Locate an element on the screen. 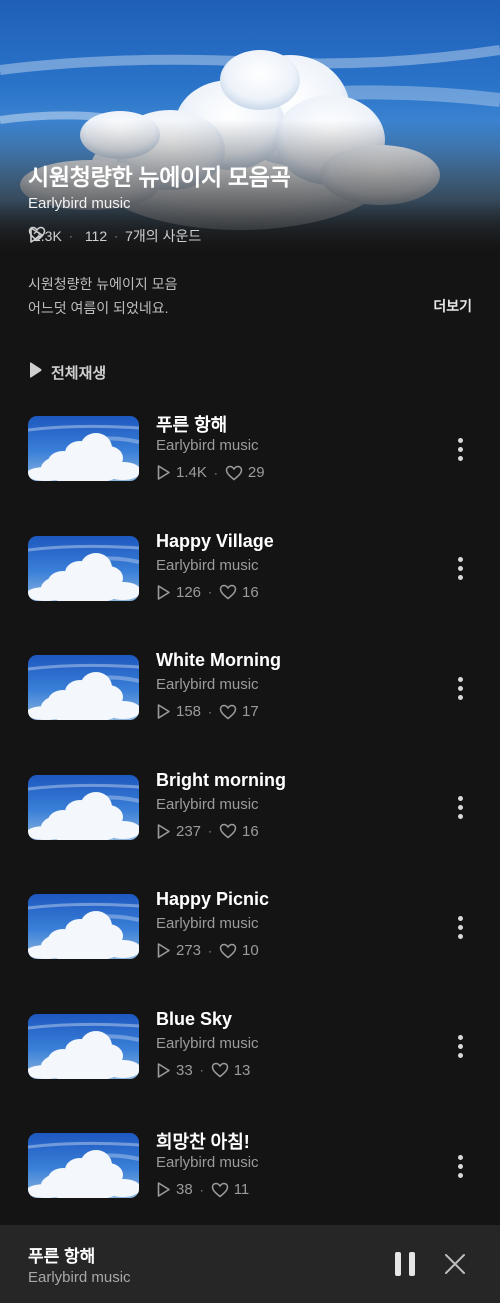 This screenshot has height=1303, width=500. track-row: Blue Sky Earlybird music 33 · 13 is located at coordinates (250, 1048).